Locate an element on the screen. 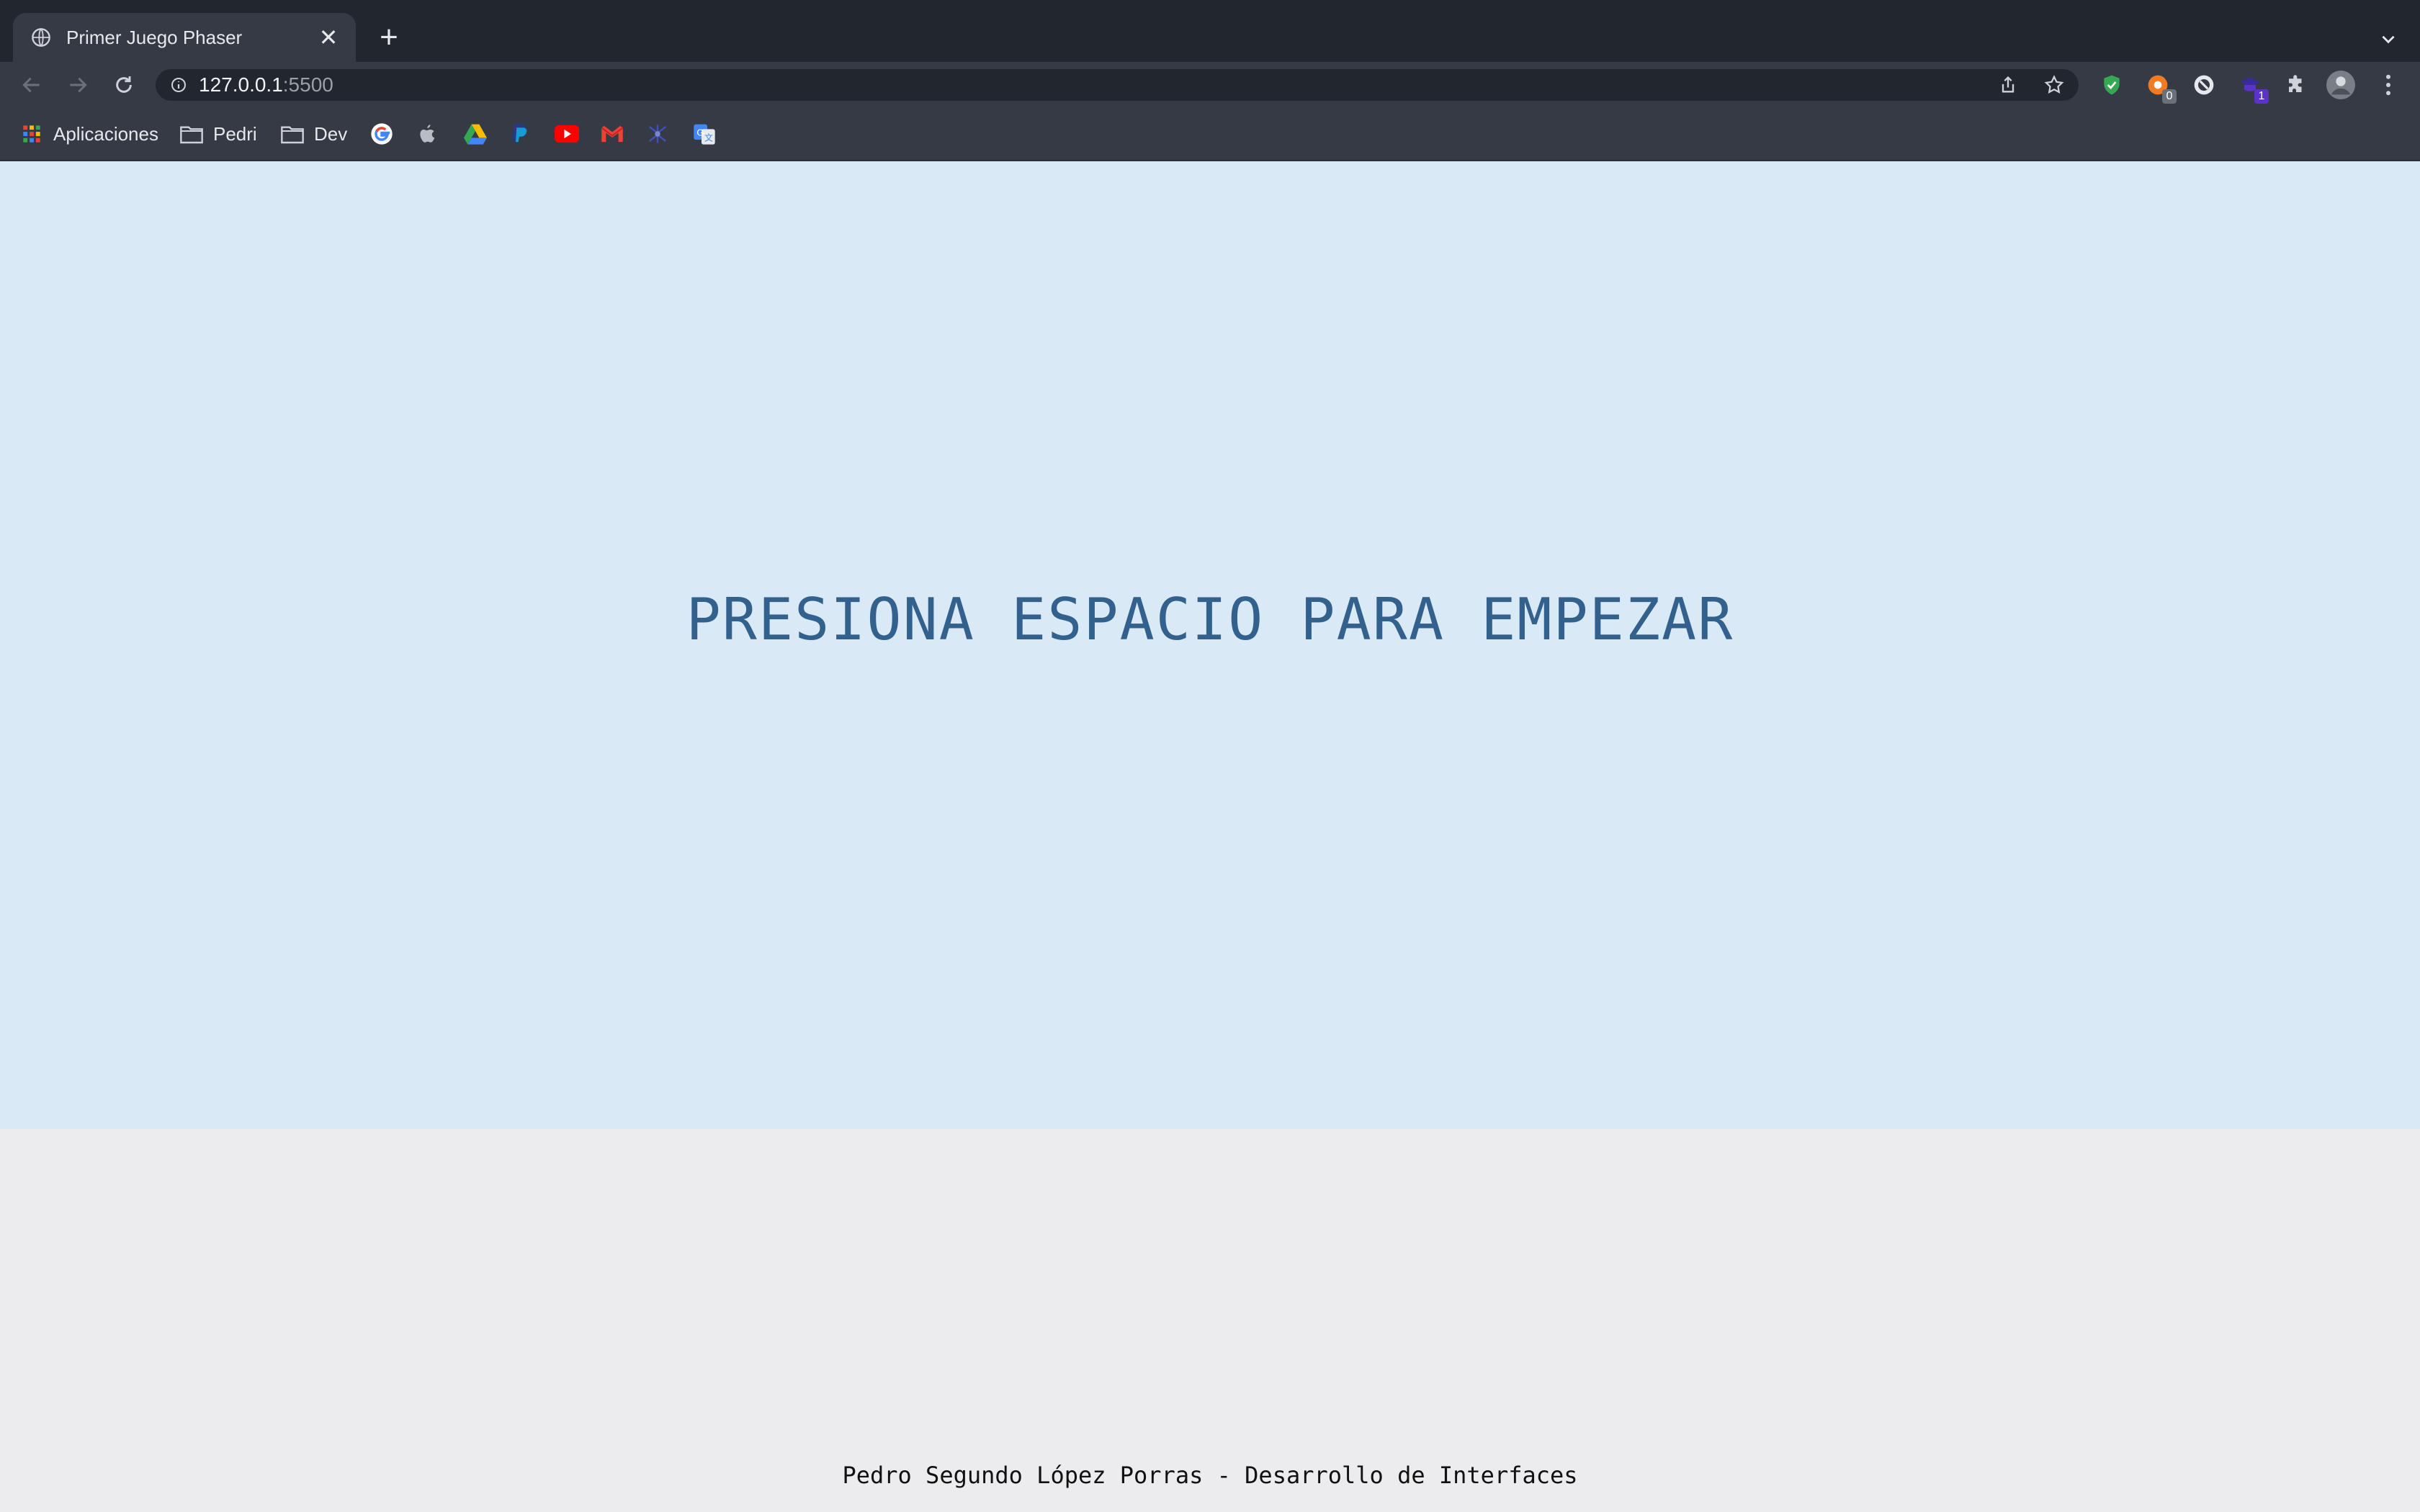 The height and width of the screenshot is (1512, 2420). bookmark-label: Dev is located at coordinates (331, 133).